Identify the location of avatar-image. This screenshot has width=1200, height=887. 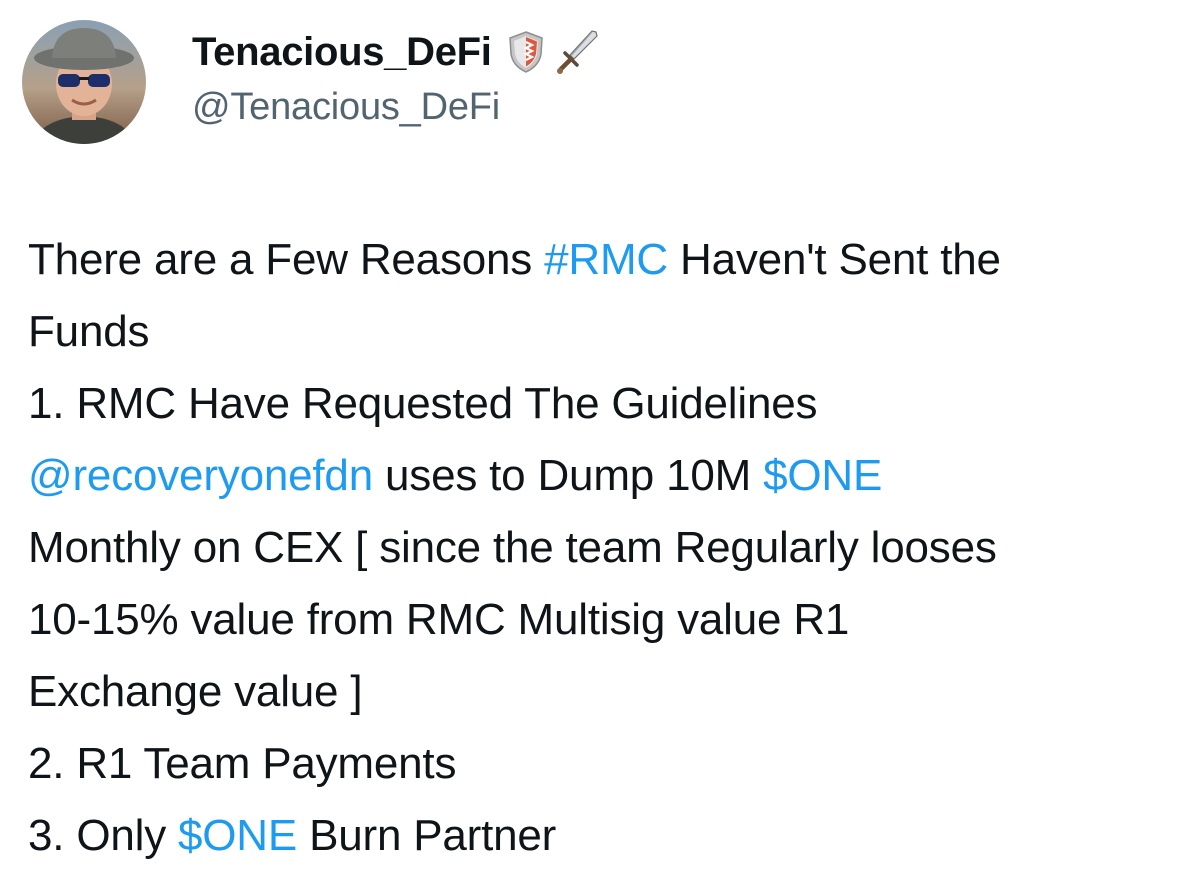
(84, 82).